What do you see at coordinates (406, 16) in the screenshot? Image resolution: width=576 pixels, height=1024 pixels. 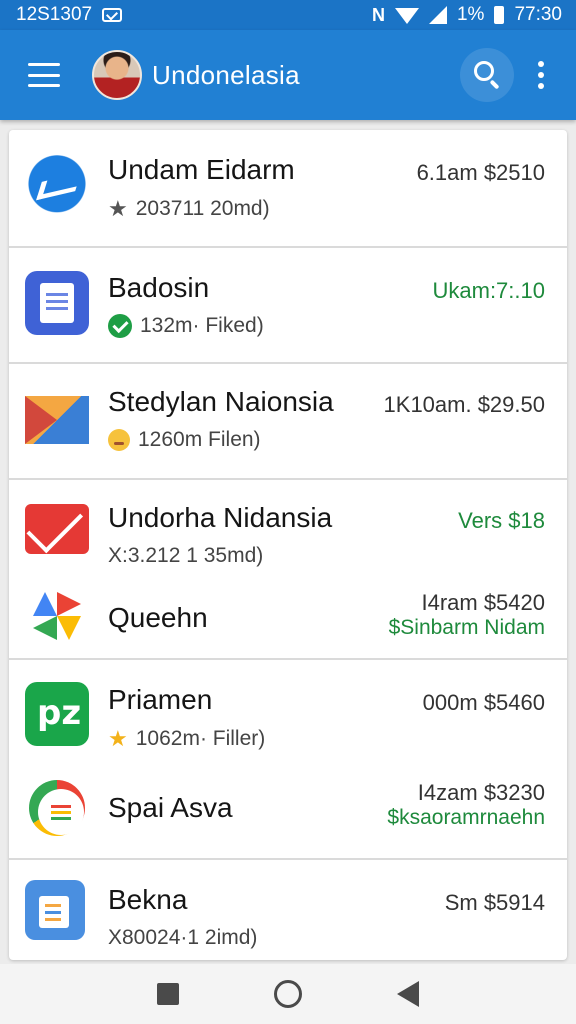 I see `wifi-icon` at bounding box center [406, 16].